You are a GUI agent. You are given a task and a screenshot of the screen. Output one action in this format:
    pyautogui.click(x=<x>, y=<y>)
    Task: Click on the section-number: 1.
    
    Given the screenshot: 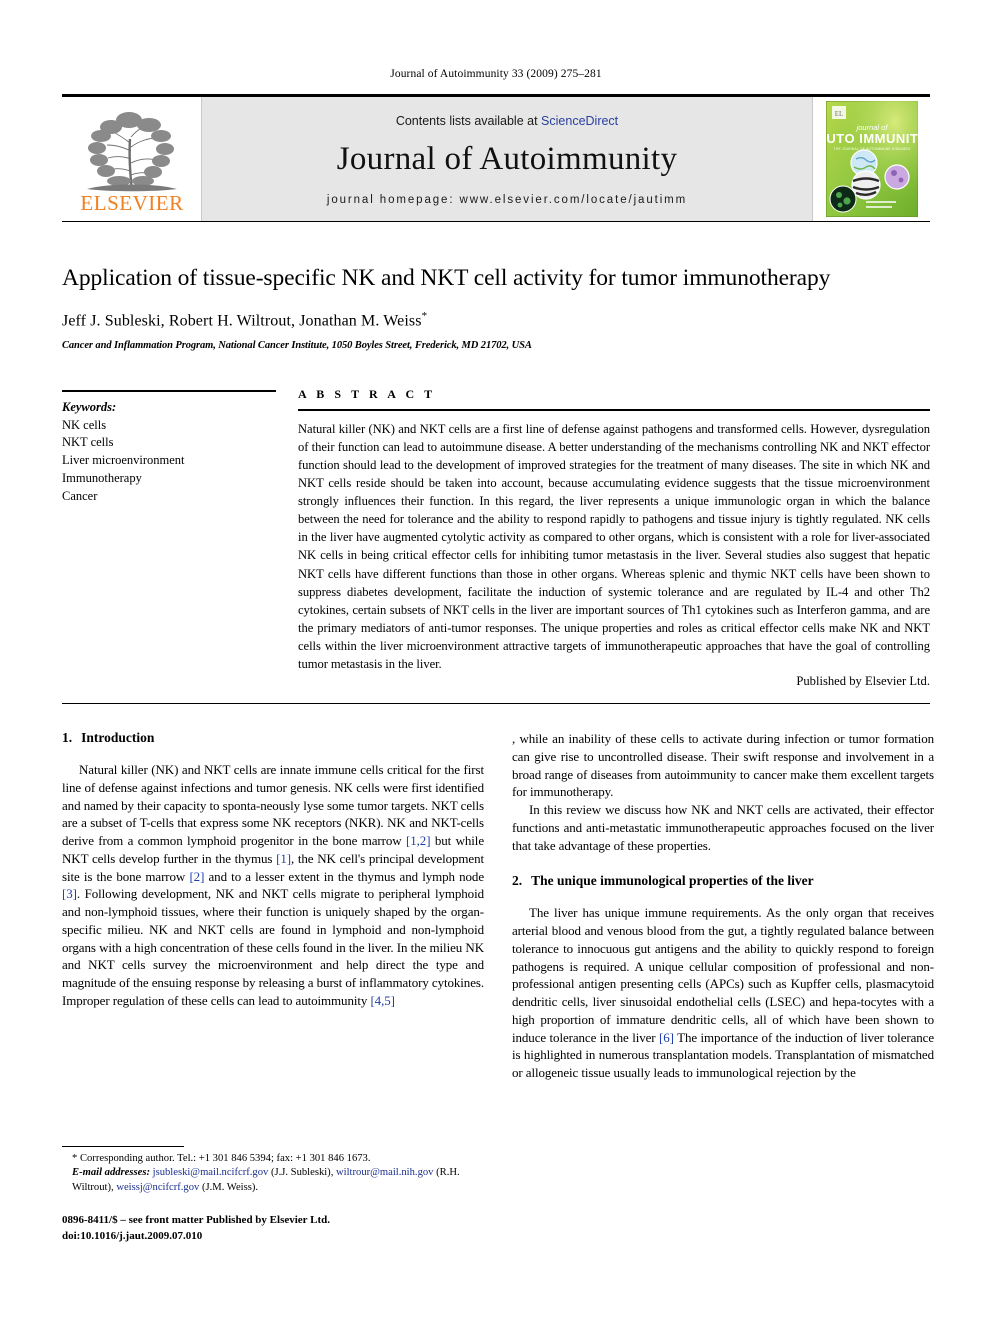 What is the action you would take?
    pyautogui.click(x=67, y=738)
    